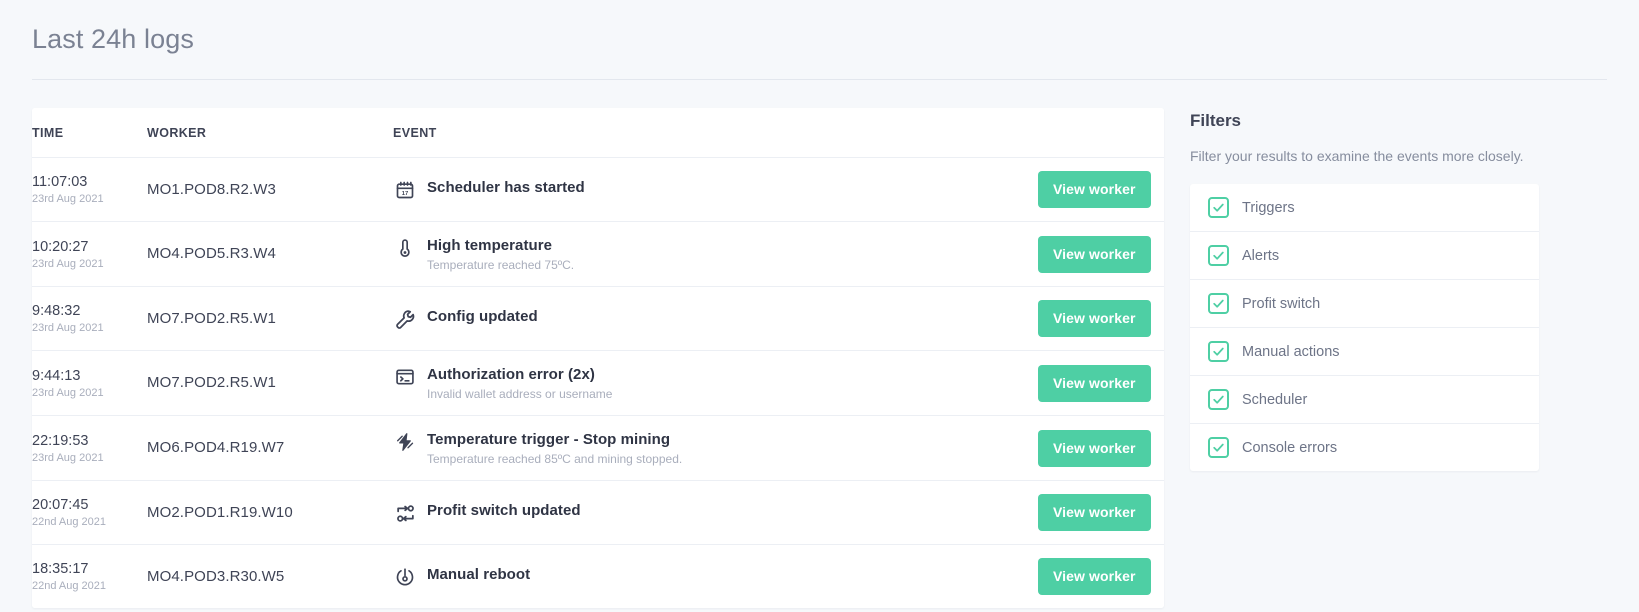 Image resolution: width=1639 pixels, height=612 pixels. I want to click on log-time: 11:07:03, so click(60, 182).